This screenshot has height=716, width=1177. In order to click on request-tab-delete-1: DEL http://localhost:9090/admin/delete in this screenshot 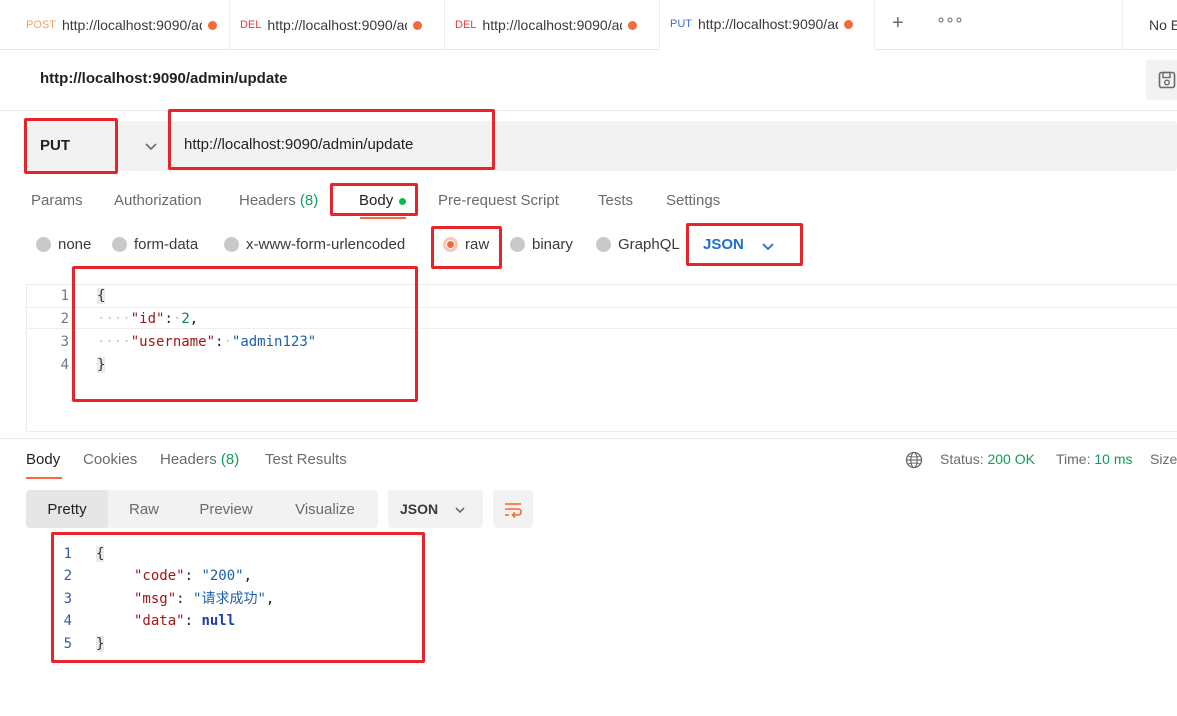, I will do `click(337, 25)`.